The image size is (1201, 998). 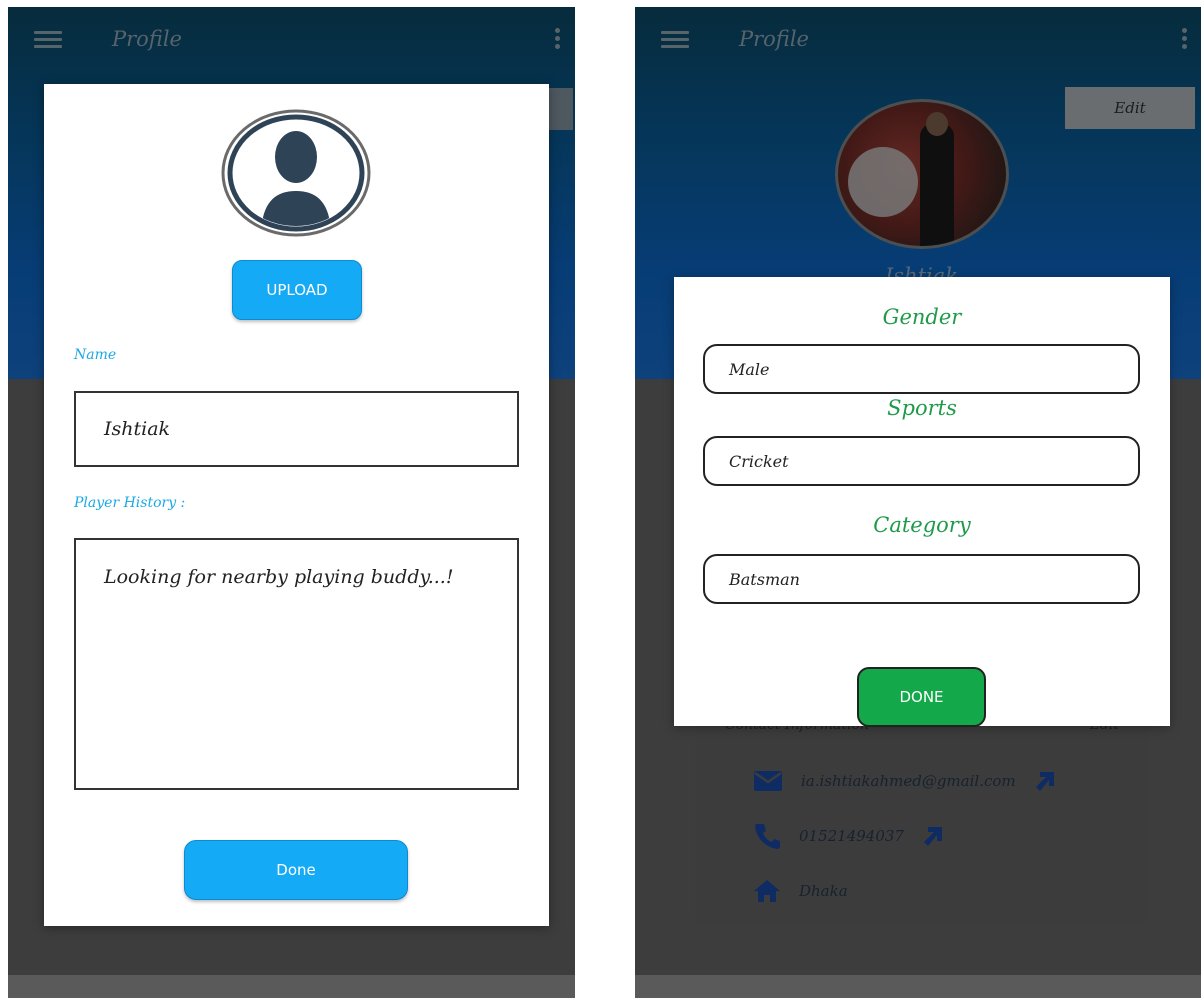 What do you see at coordinates (921, 461) in the screenshot?
I see `sports-field: Cricket` at bounding box center [921, 461].